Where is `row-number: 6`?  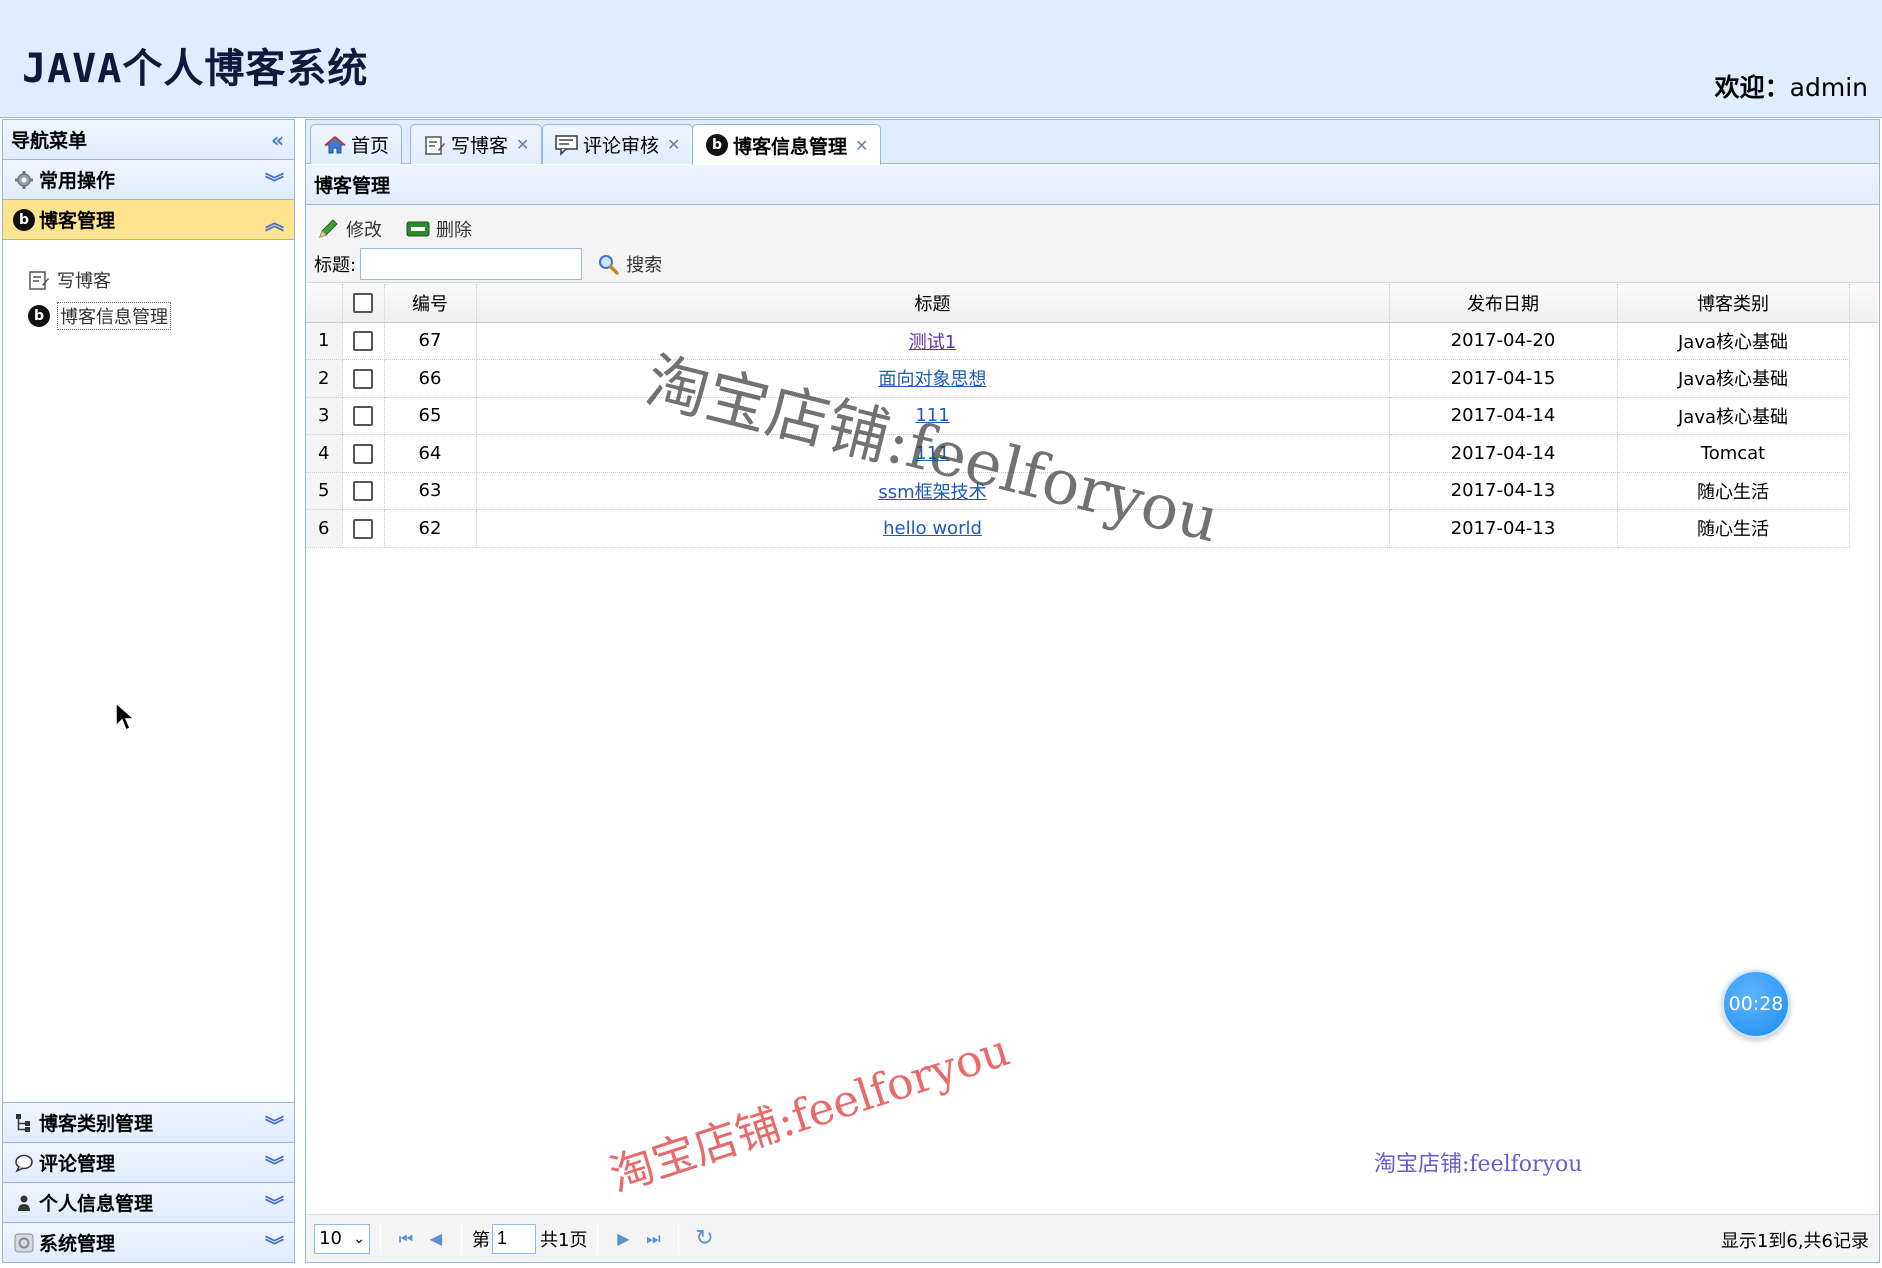 row-number: 6 is located at coordinates (324, 528).